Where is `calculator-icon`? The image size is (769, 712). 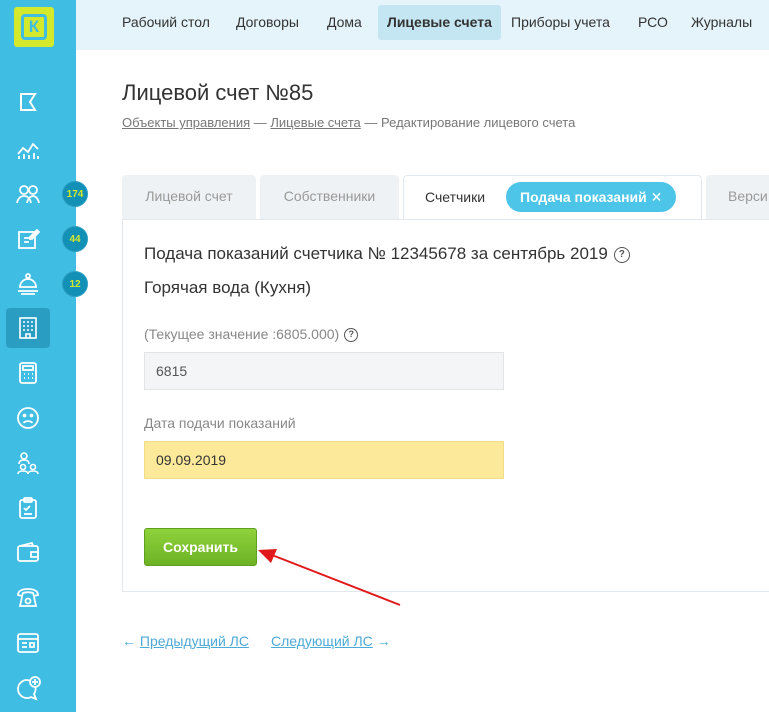 calculator-icon is located at coordinates (28, 373).